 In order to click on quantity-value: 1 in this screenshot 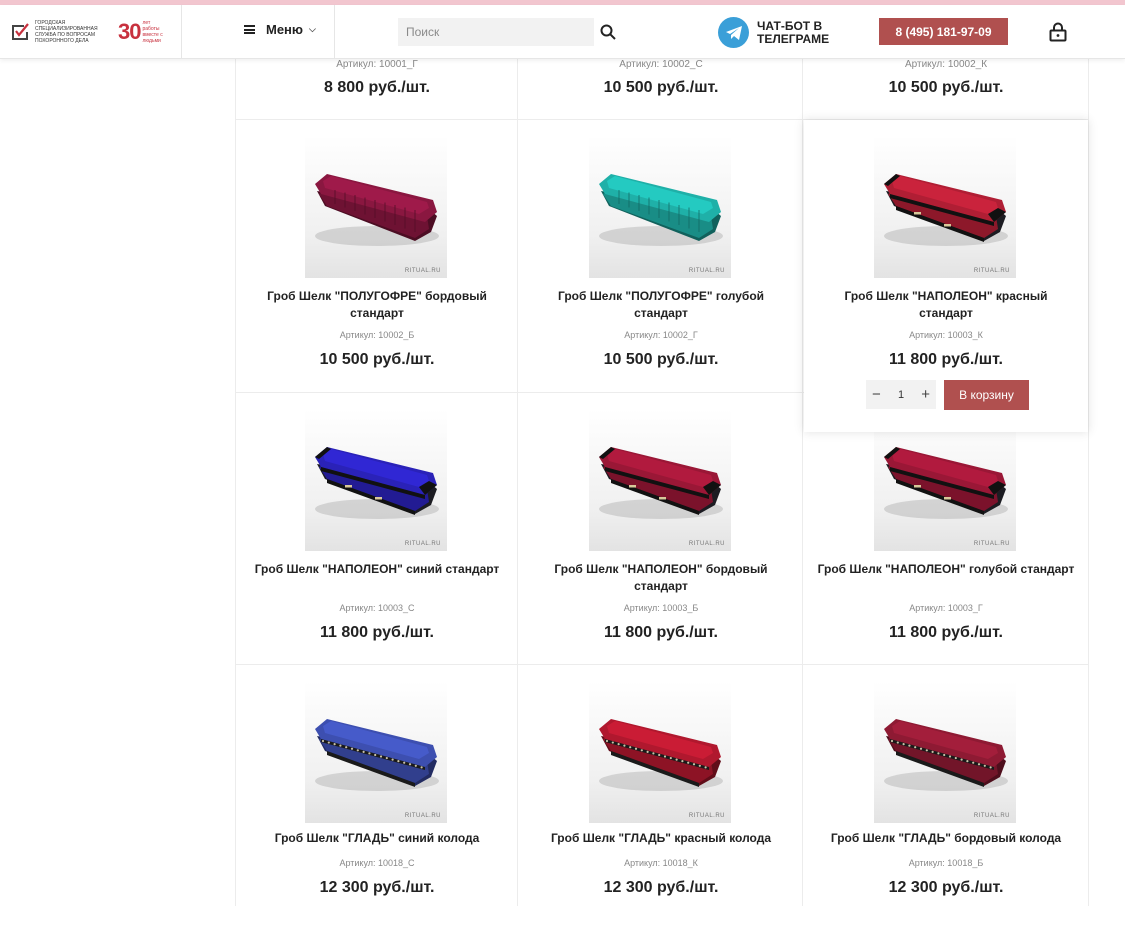, I will do `click(901, 395)`.